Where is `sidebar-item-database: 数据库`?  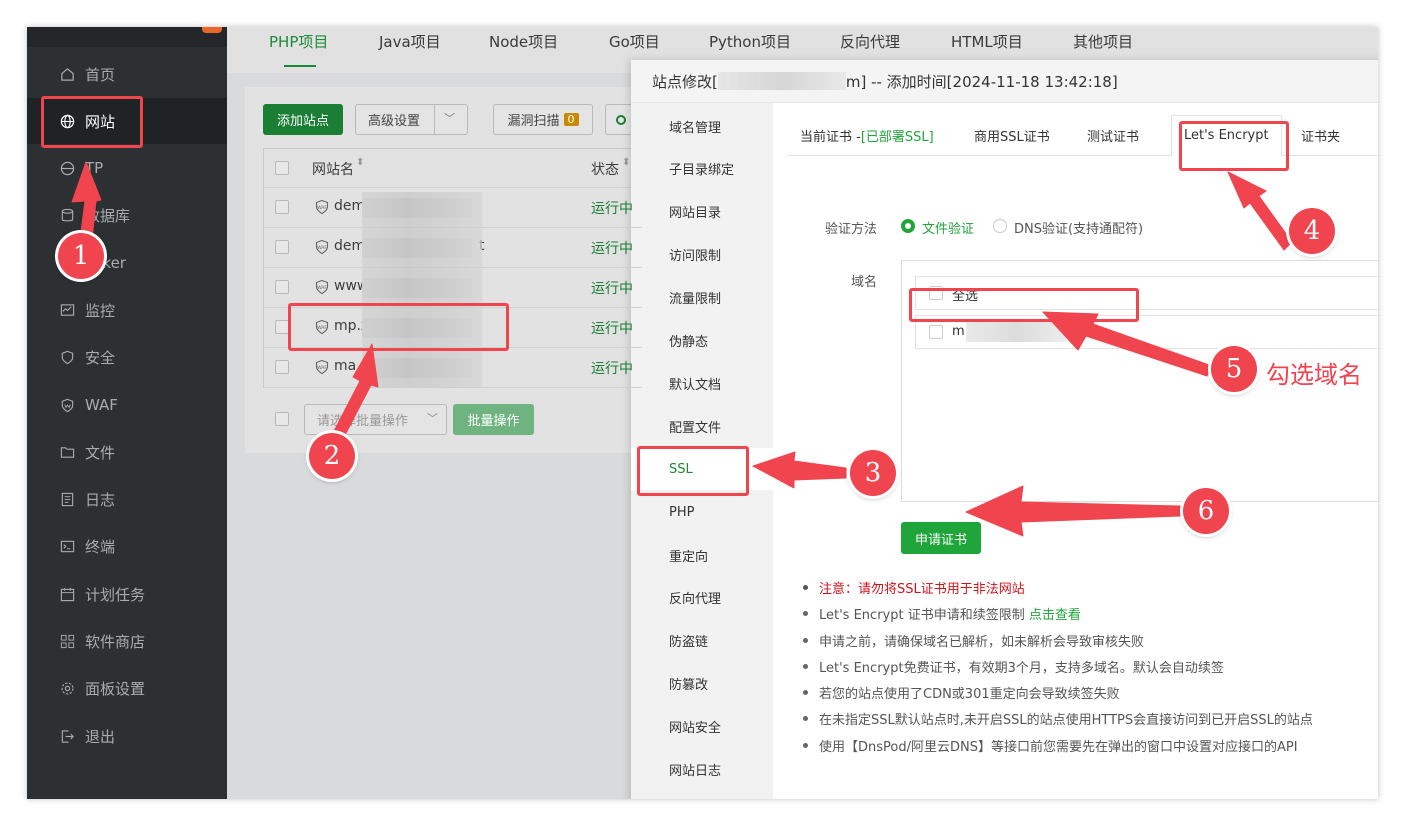 sidebar-item-database: 数据库 is located at coordinates (127, 215).